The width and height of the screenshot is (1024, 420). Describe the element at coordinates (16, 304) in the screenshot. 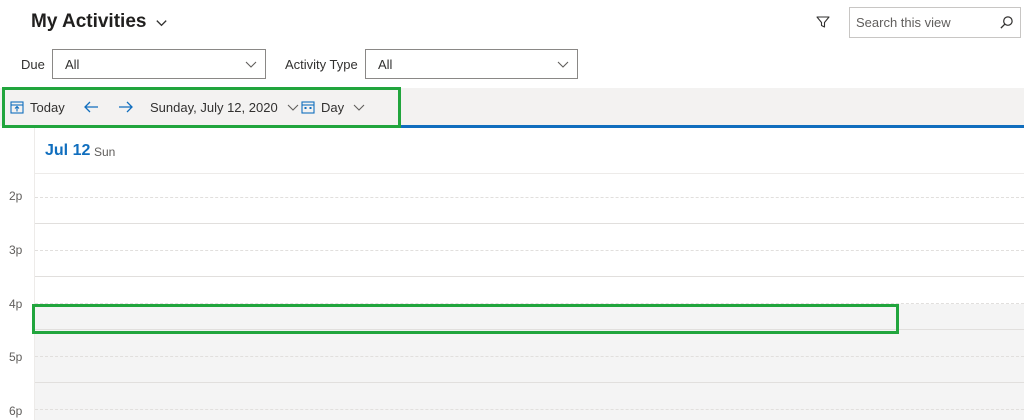

I see `time-label: 4p` at that location.